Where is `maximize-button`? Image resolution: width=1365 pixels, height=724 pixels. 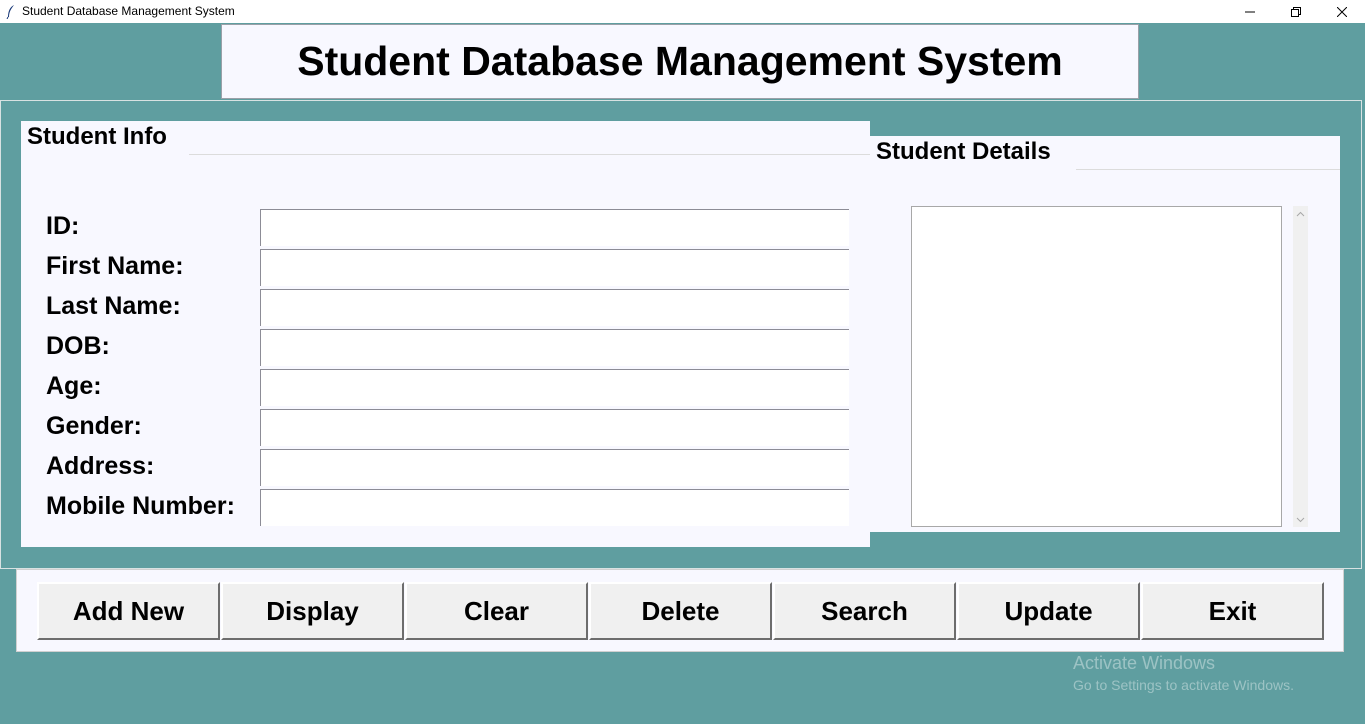 maximize-button is located at coordinates (1296, 11).